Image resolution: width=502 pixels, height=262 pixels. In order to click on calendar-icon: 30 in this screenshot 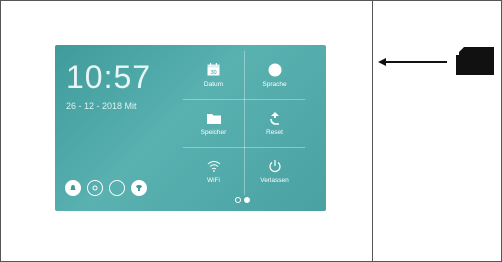, I will do `click(214, 70)`.